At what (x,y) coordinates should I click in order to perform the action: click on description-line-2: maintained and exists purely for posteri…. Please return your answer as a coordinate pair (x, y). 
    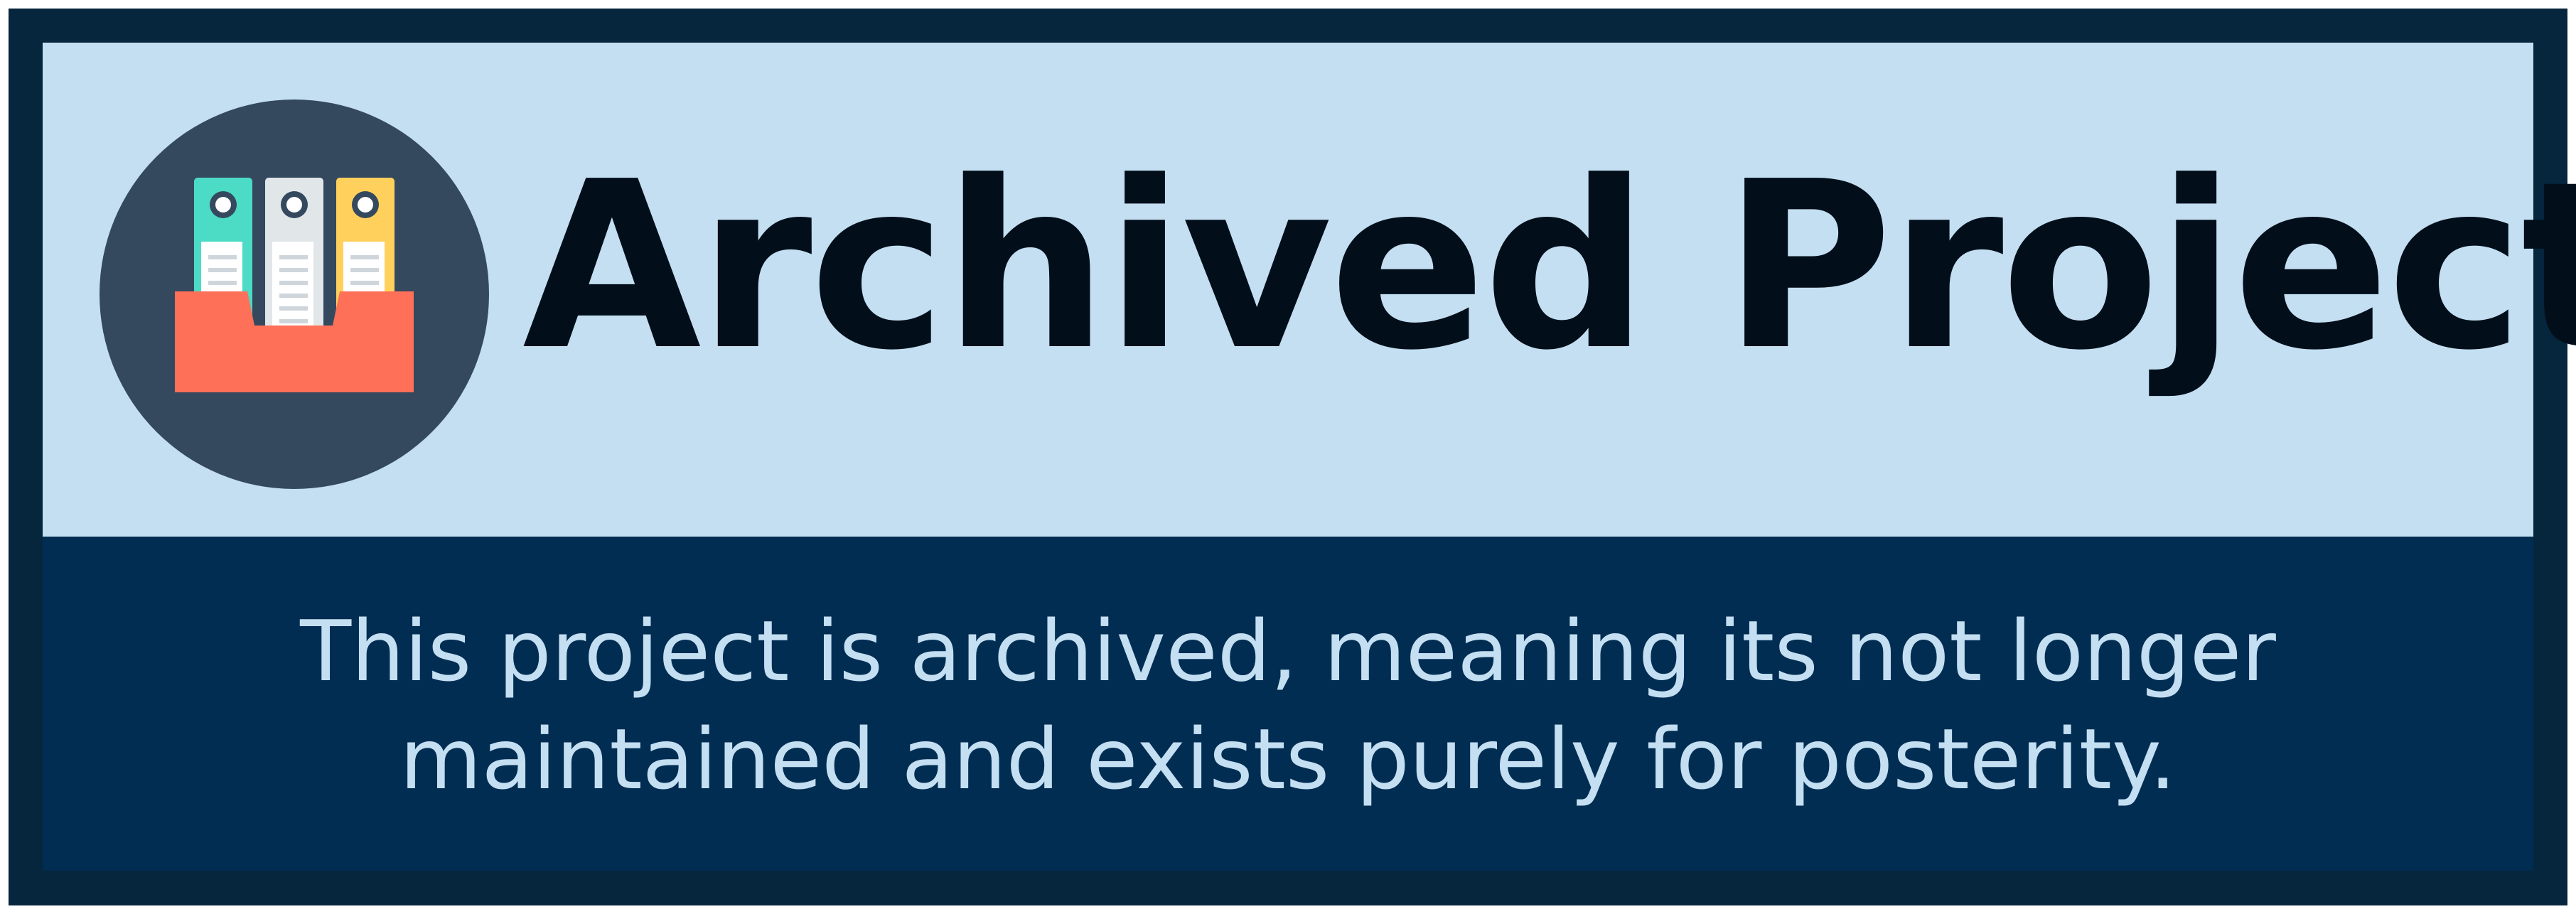
    Looking at the image, I should click on (1288, 759).